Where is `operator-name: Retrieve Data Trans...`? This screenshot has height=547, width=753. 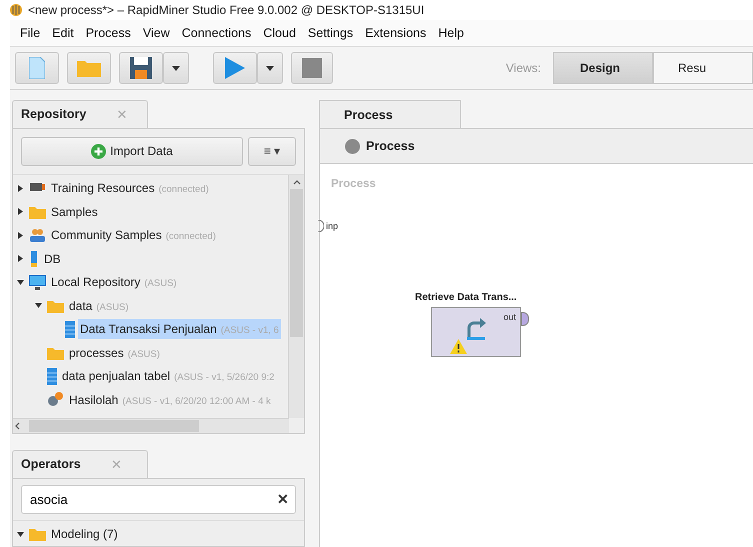
operator-name: Retrieve Data Trans... is located at coordinates (466, 297).